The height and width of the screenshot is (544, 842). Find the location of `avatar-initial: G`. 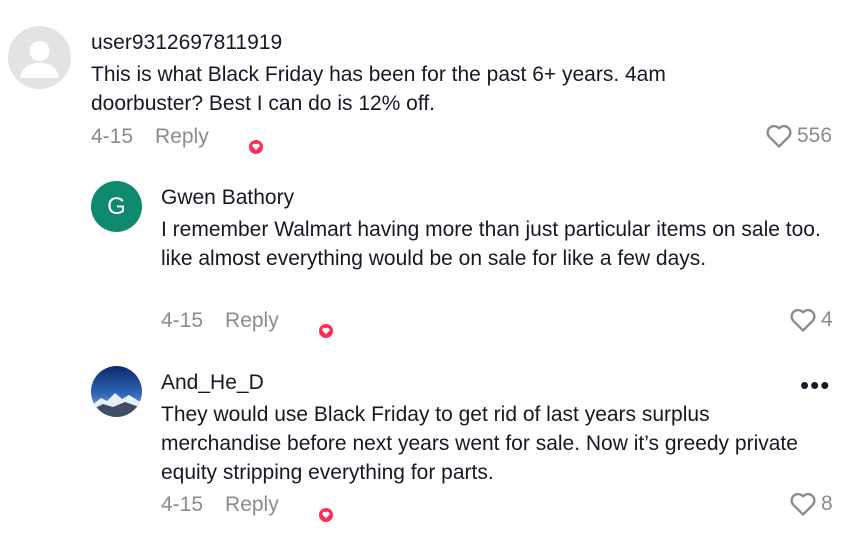

avatar-initial: G is located at coordinates (116, 206).